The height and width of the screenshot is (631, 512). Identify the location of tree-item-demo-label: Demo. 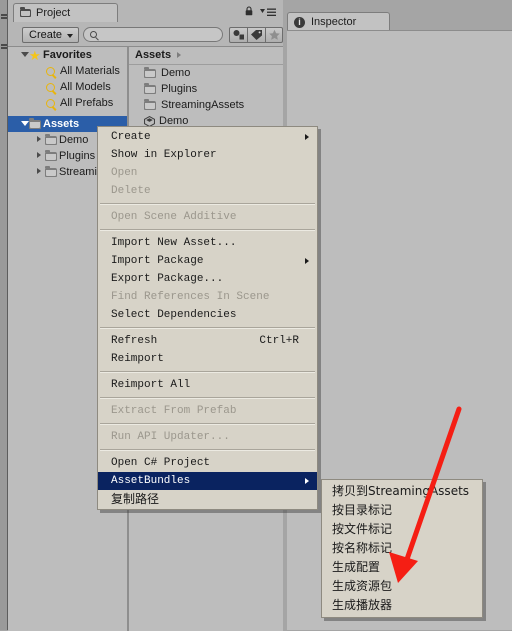
(74, 140).